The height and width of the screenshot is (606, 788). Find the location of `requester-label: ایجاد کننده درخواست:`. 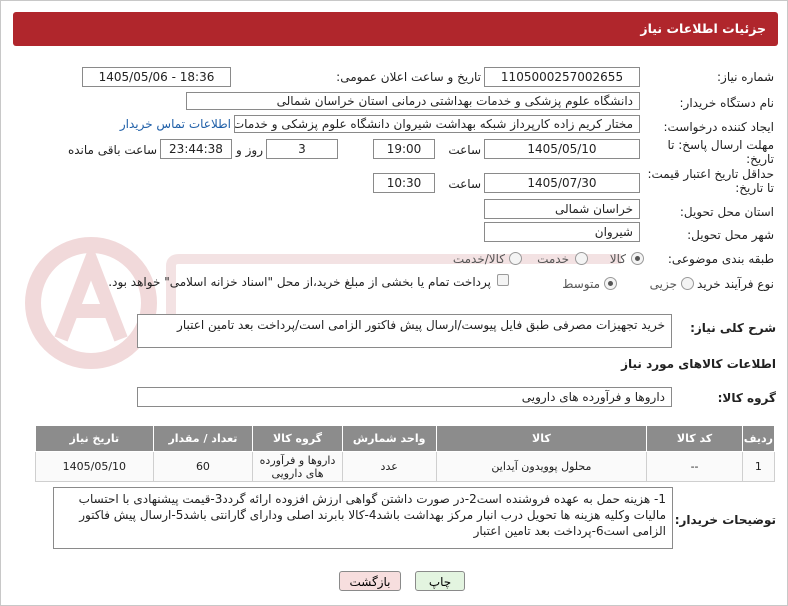

requester-label: ایجاد کننده درخواست: is located at coordinates (718, 127).